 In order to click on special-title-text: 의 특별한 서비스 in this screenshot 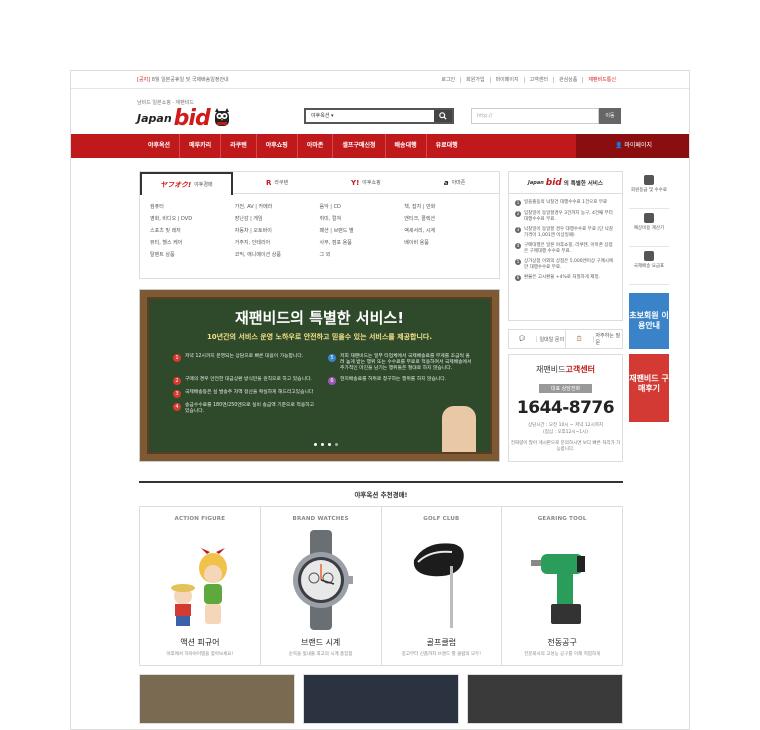, I will do `click(583, 183)`.